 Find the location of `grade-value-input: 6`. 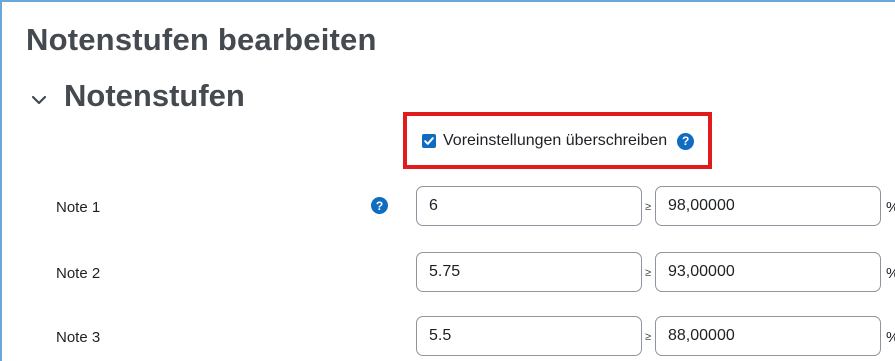

grade-value-input: 6 is located at coordinates (529, 206).